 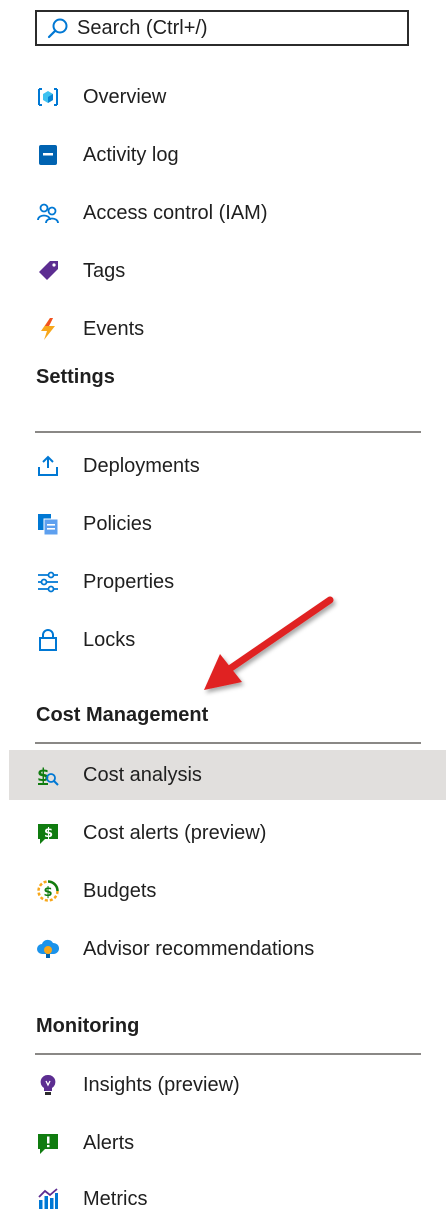 I want to click on cost-alert-icon: $, so click(x=48, y=833).